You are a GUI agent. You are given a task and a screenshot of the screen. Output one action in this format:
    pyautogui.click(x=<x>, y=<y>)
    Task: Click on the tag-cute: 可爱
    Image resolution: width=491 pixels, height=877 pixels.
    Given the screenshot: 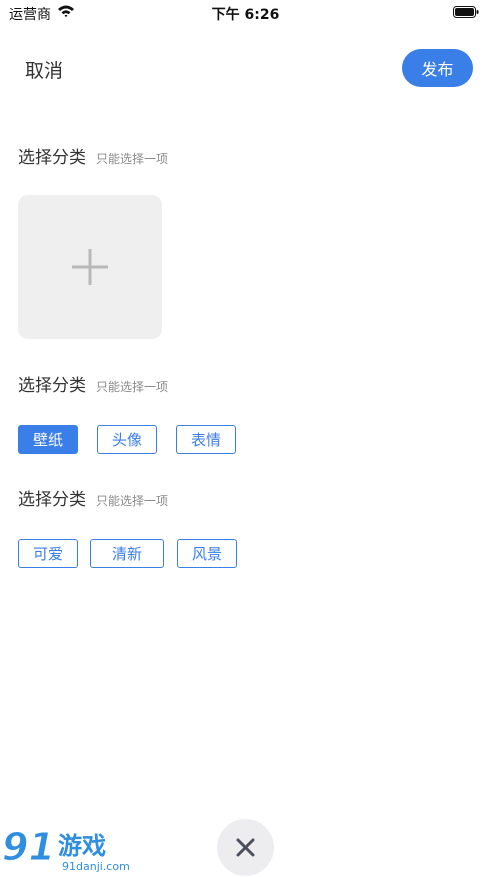 What is the action you would take?
    pyautogui.click(x=48, y=553)
    